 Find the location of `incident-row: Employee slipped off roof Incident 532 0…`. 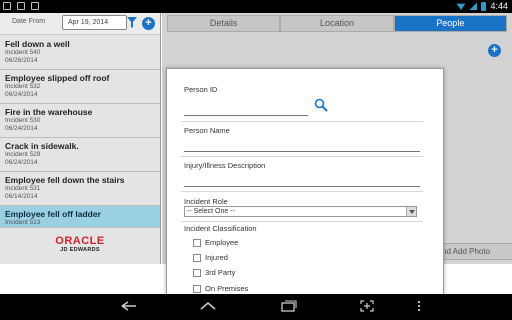

incident-row: Employee slipped off roof Incident 532 0… is located at coordinates (80, 87).